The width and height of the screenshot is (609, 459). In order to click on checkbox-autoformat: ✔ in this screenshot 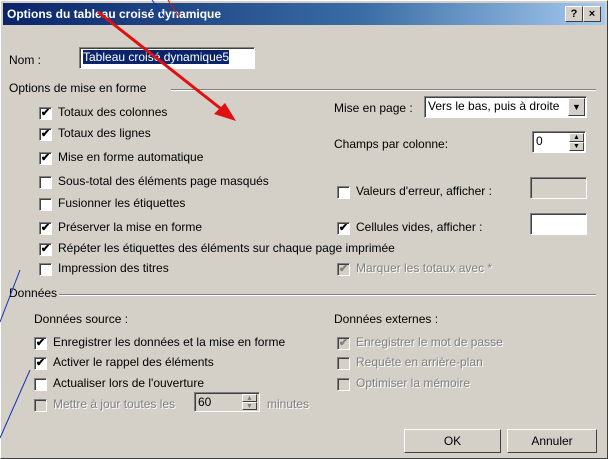, I will do `click(45, 158)`.